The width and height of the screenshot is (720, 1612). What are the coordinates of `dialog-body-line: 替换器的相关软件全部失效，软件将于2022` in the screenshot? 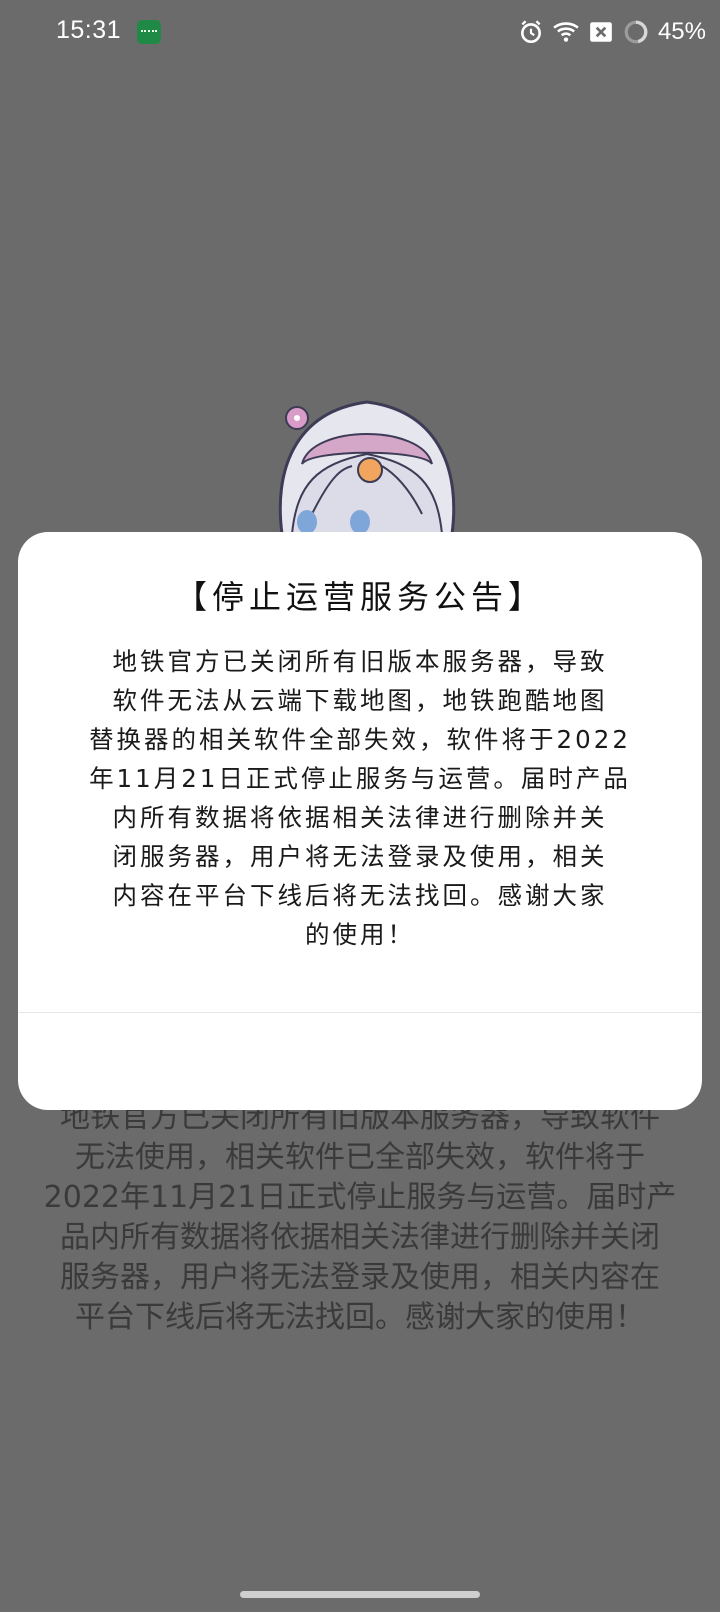 It's located at (360, 739).